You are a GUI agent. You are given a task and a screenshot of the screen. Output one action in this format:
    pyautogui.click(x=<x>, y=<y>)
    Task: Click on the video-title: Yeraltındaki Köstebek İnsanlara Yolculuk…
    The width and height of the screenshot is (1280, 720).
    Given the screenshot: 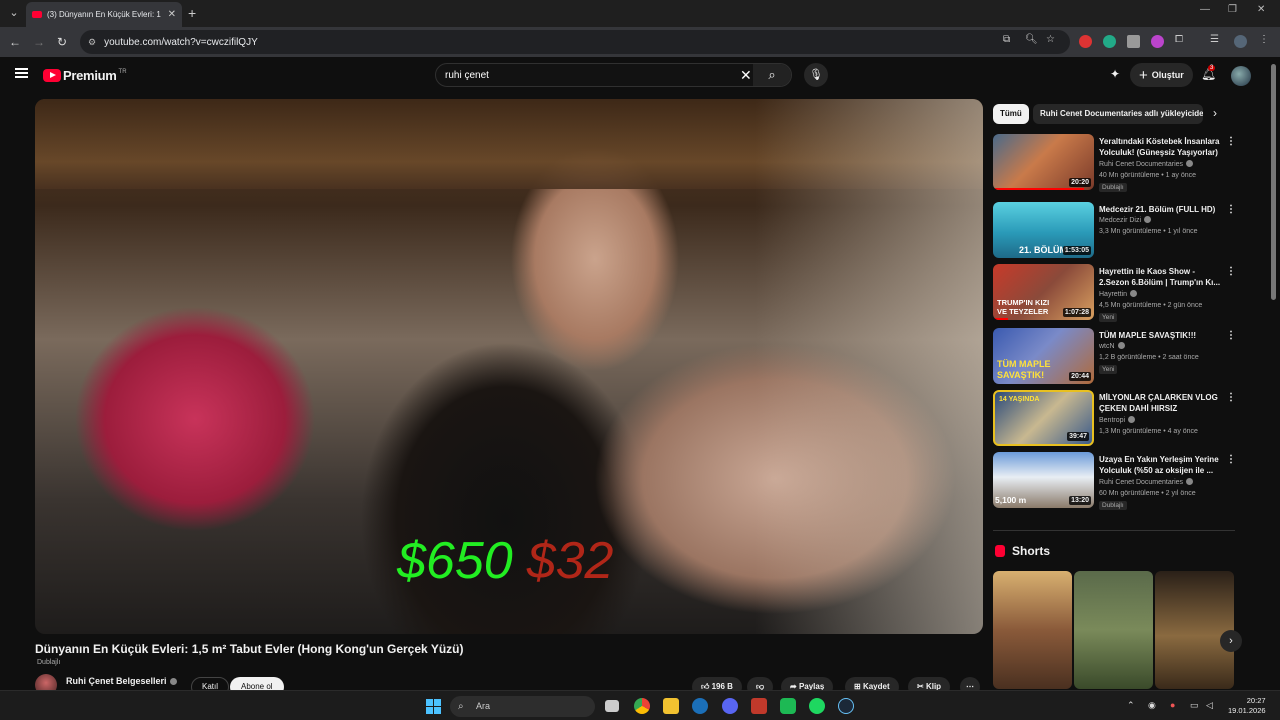 What is the action you would take?
    pyautogui.click(x=1161, y=147)
    